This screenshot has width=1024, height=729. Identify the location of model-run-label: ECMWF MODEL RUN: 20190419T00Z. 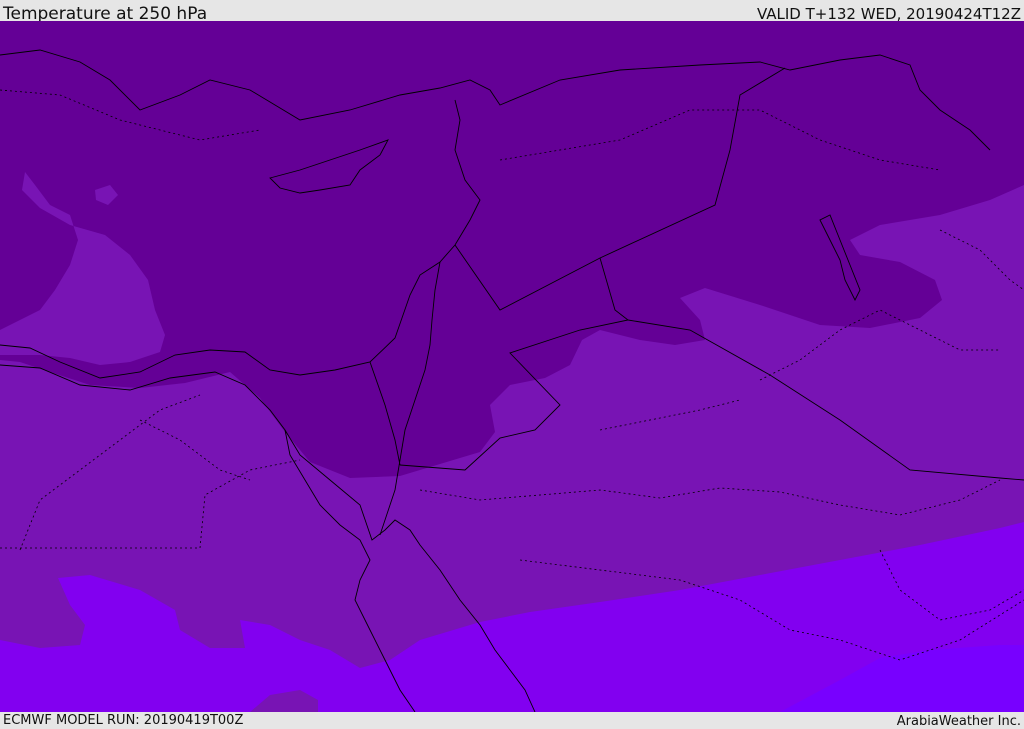
(123, 720).